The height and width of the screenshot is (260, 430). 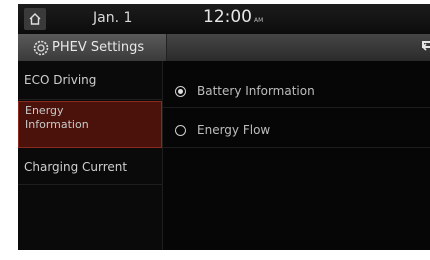 What do you see at coordinates (180, 91) in the screenshot?
I see `radio-selected-icon` at bounding box center [180, 91].